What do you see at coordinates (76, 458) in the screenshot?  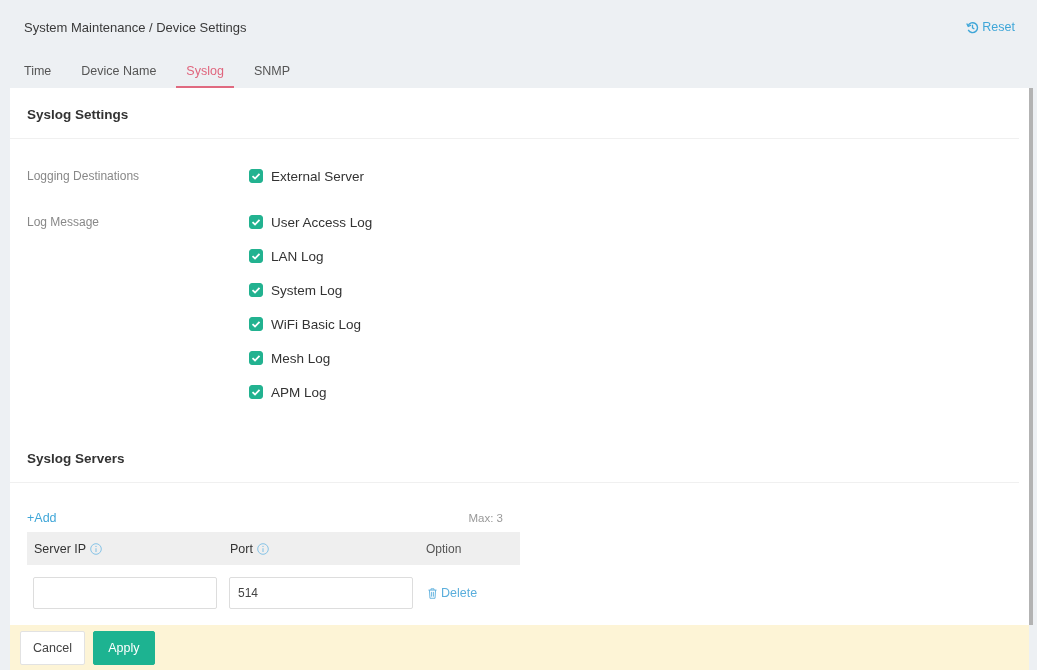 I see `section-title: Syslog Servers` at bounding box center [76, 458].